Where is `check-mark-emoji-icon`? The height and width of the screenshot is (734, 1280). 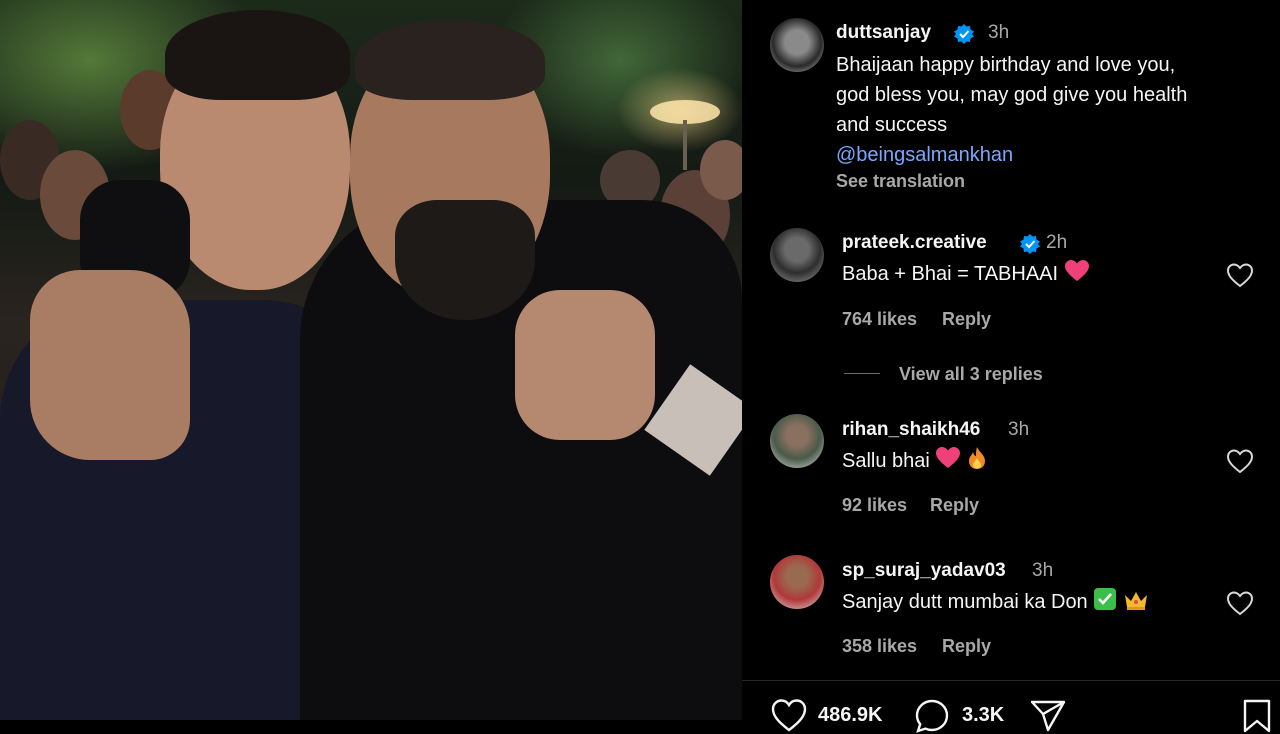
check-mark-emoji-icon is located at coordinates (1105, 599).